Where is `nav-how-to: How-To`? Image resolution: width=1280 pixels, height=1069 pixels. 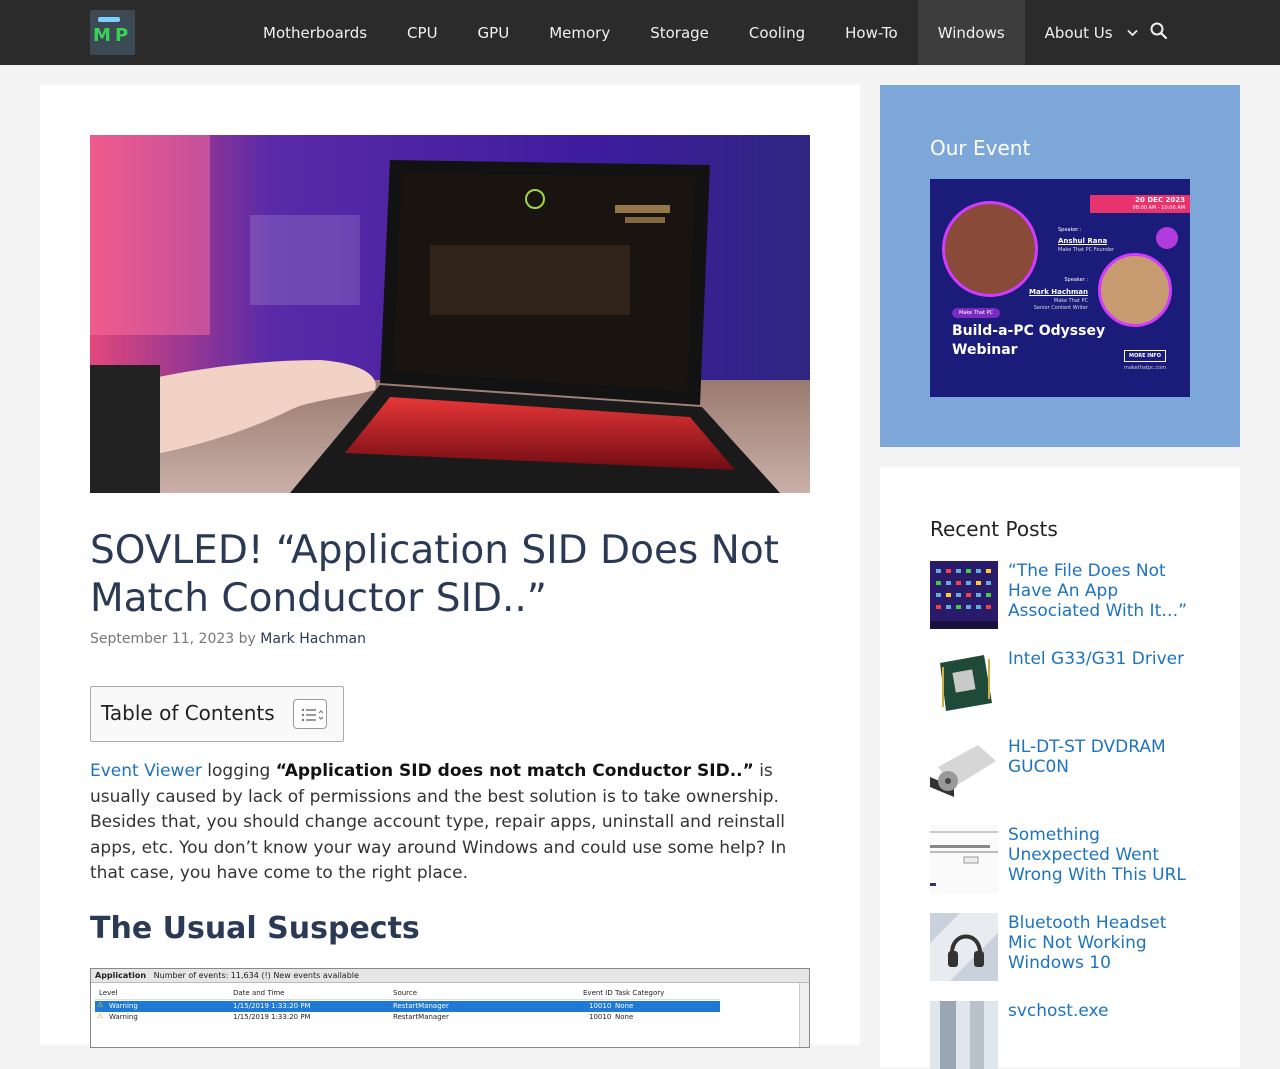 nav-how-to: How-To is located at coordinates (871, 32).